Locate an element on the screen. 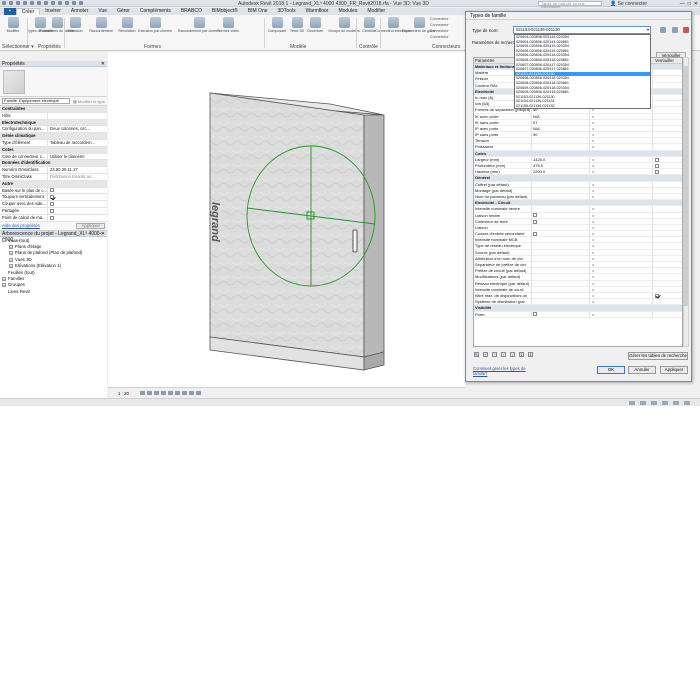  text-3d-button: Texte 3D is located at coordinates (297, 25).